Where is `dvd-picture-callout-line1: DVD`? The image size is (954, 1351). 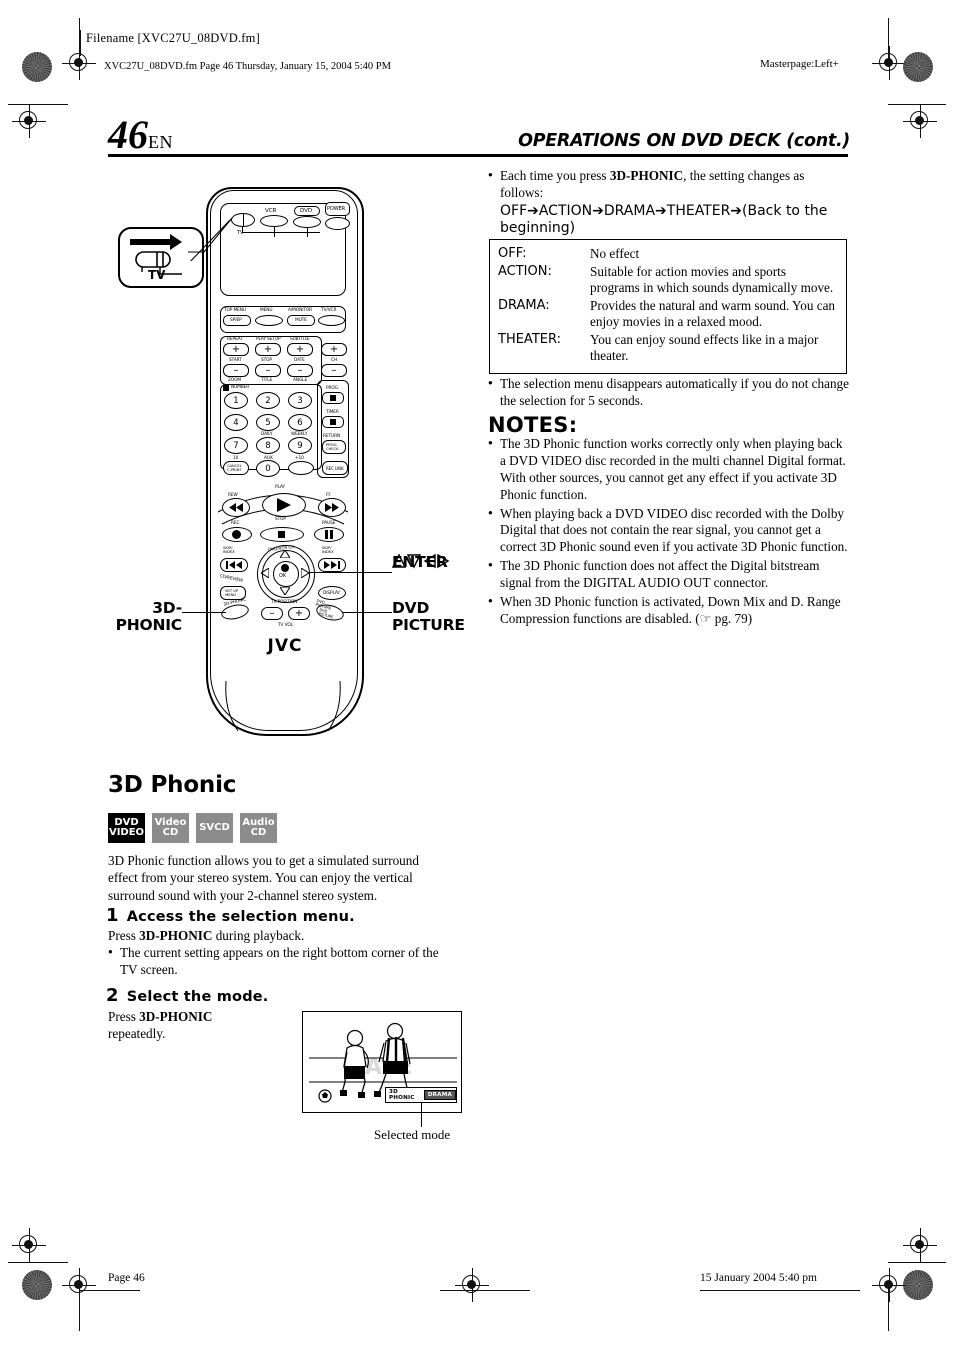 dvd-picture-callout-line1: DVD is located at coordinates (411, 608).